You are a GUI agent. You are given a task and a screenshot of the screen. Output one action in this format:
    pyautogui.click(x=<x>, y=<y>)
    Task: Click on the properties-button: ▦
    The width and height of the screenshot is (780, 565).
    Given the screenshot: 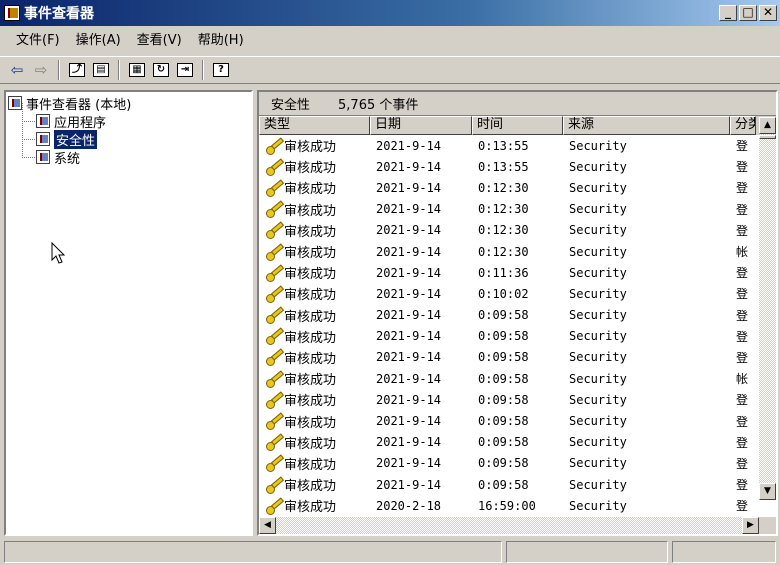 What is the action you would take?
    pyautogui.click(x=137, y=70)
    